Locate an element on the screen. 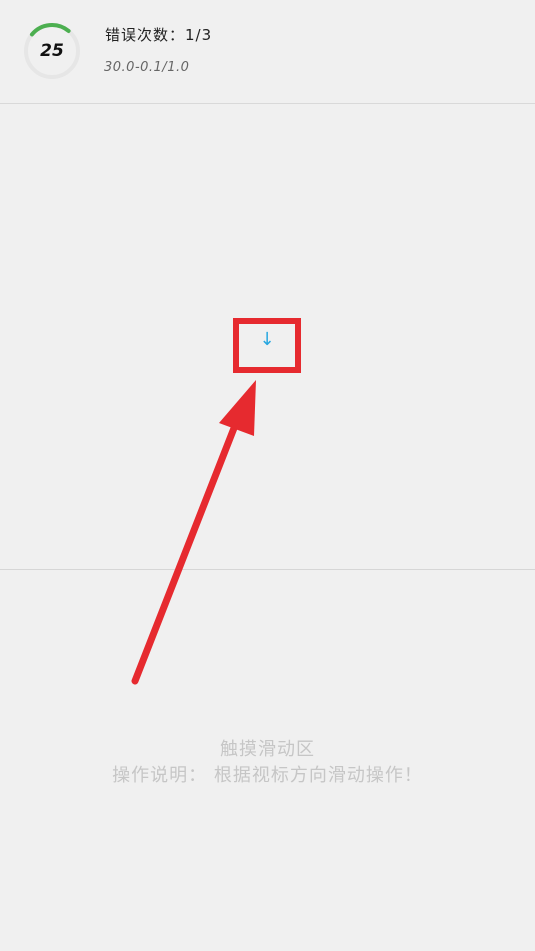 This screenshot has height=951, width=535. acuity-score-text: 30.0-0.1/1.0 is located at coordinates (147, 67).